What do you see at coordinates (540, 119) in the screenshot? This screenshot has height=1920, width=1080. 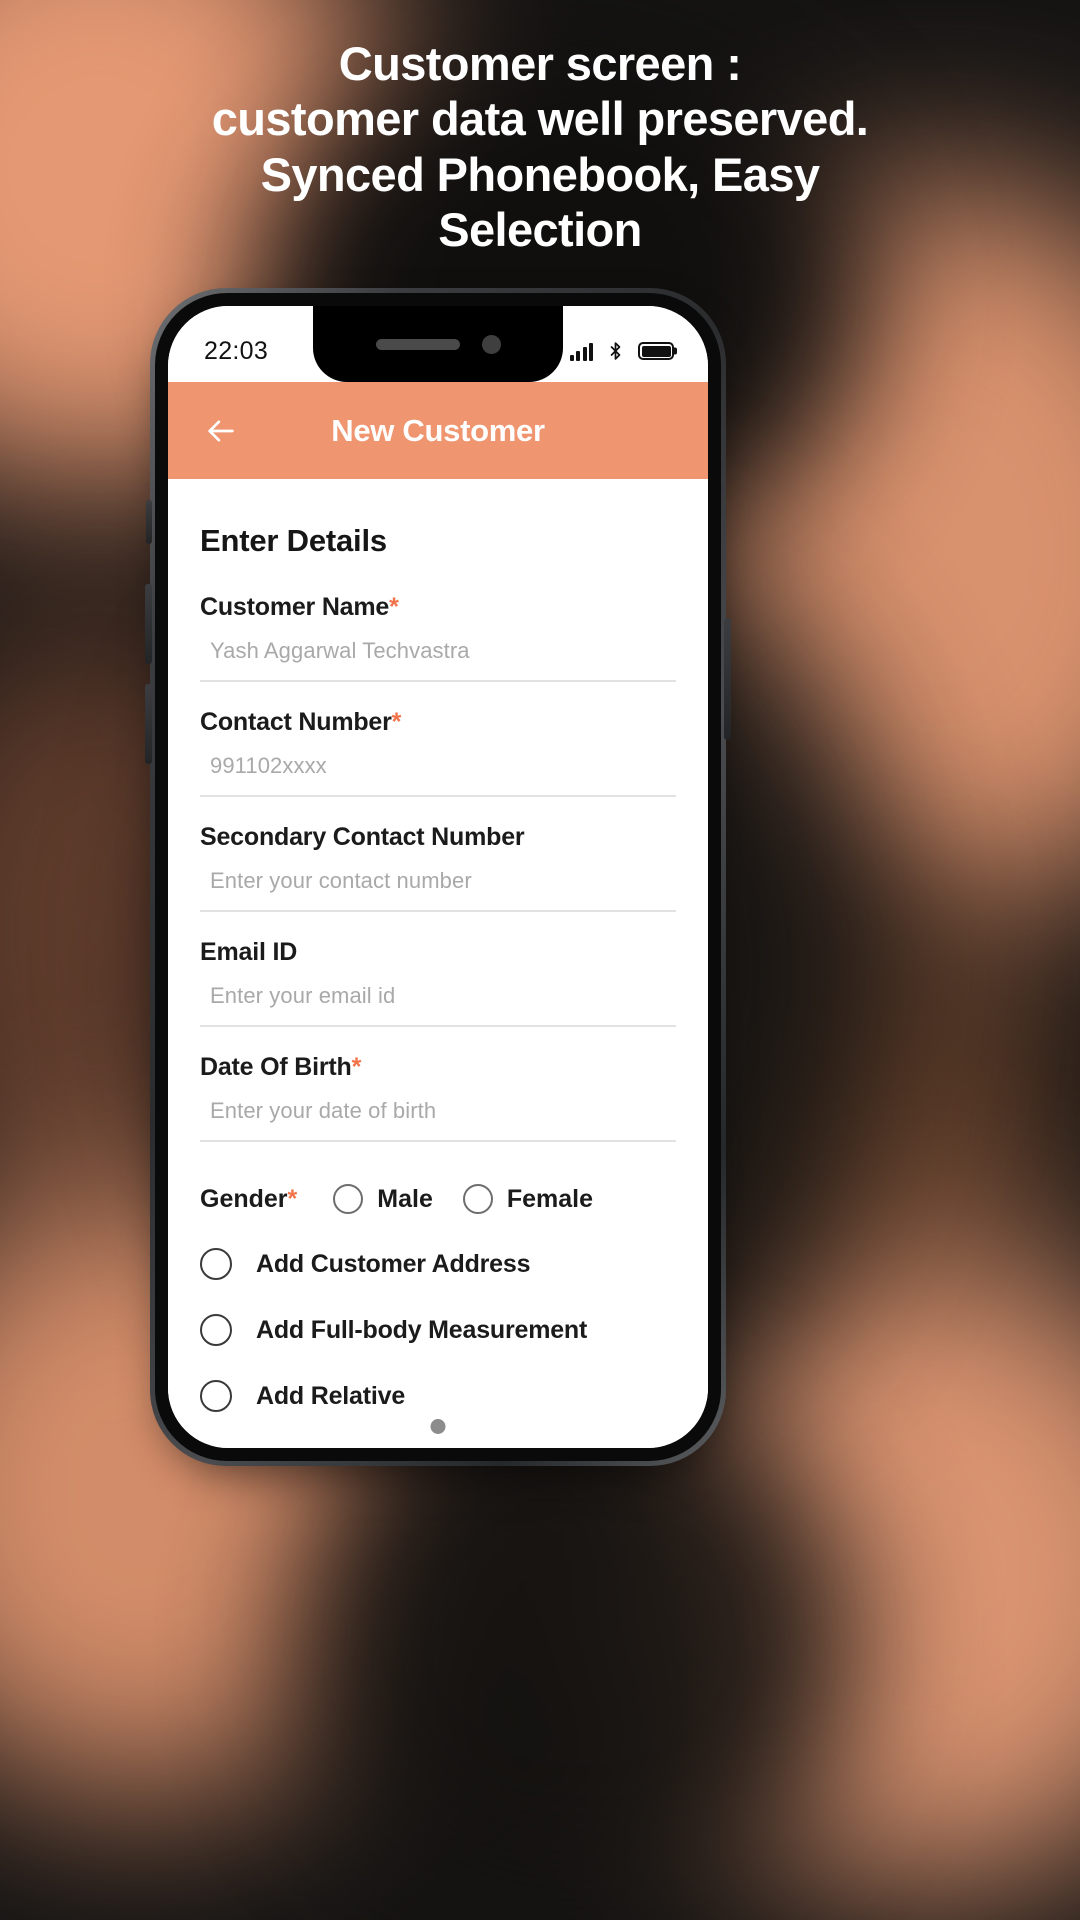 I see `headline-line-2: customer data well preserved.` at bounding box center [540, 119].